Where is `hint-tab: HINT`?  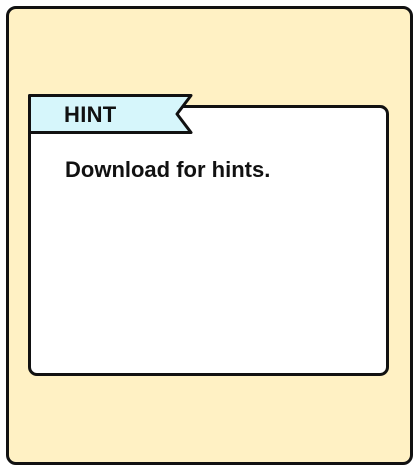 hint-tab: HINT is located at coordinates (111, 114).